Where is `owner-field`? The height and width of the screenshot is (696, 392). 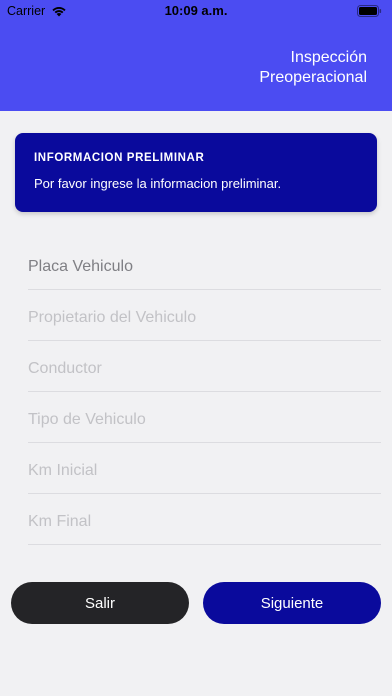
owner-field is located at coordinates (204, 315).